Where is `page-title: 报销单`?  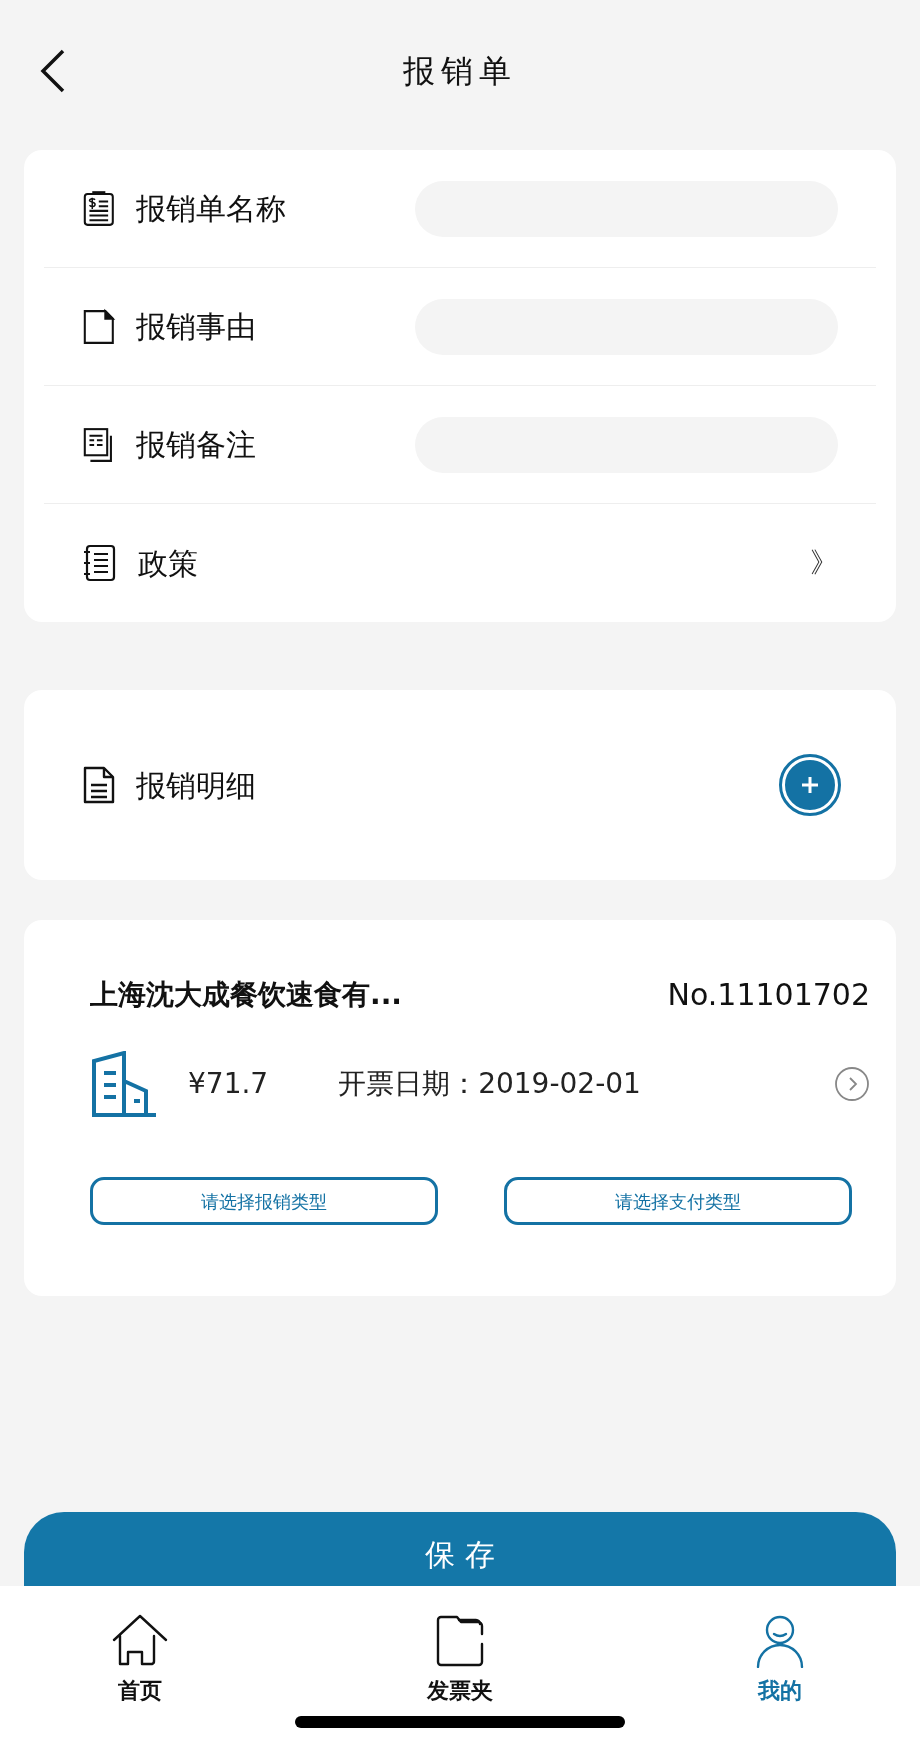 page-title: 报销单 is located at coordinates (460, 71).